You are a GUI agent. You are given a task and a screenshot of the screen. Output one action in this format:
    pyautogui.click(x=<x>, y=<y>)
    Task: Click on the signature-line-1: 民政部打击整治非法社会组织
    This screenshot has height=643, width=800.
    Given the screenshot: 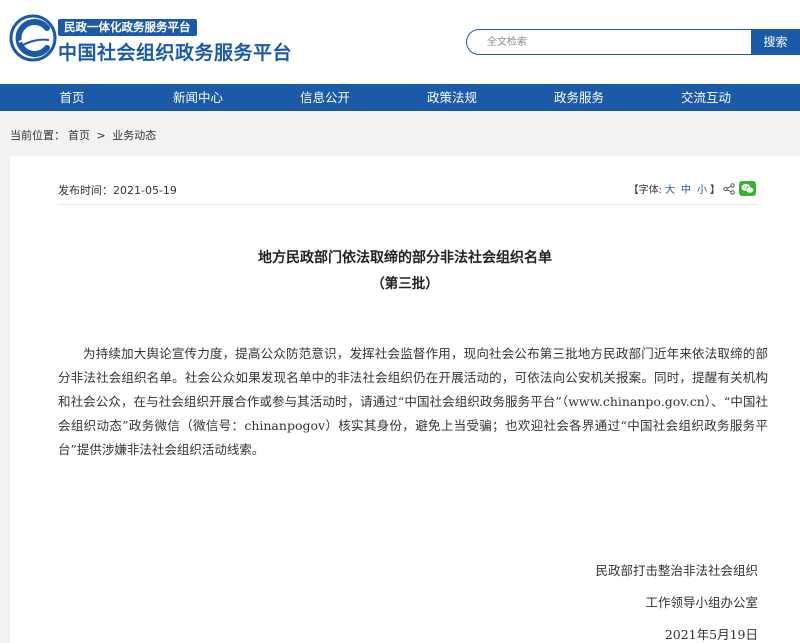 What is the action you would take?
    pyautogui.click(x=676, y=570)
    